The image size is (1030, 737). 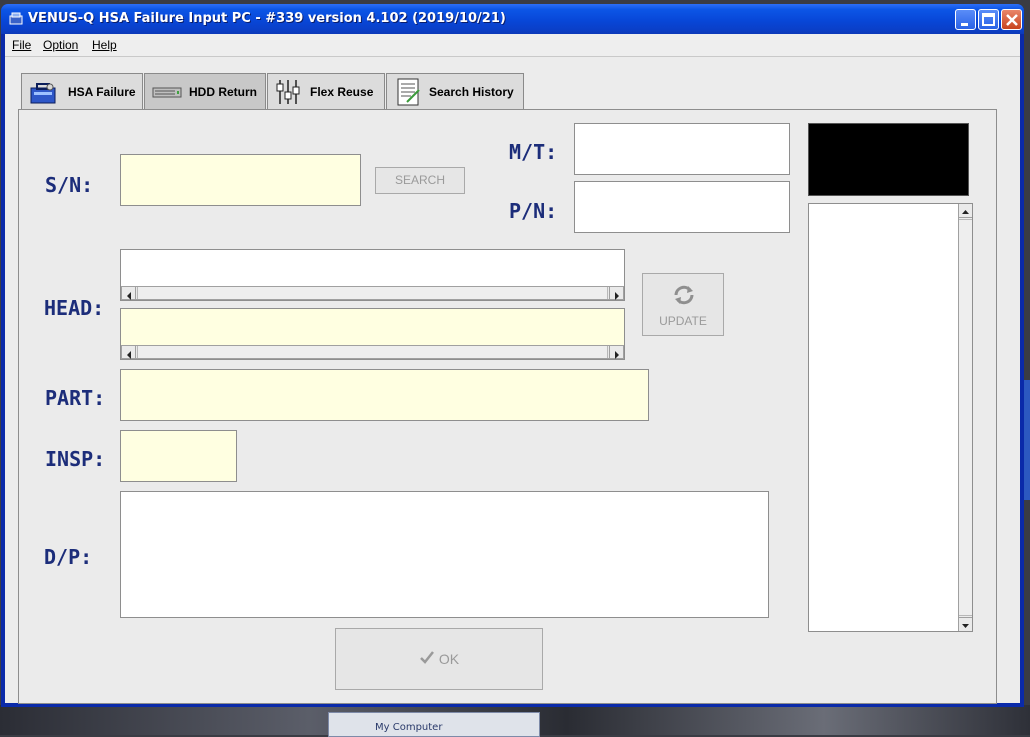 What do you see at coordinates (223, 92) in the screenshot?
I see `tab-hdd-return-label: HDD Return` at bounding box center [223, 92].